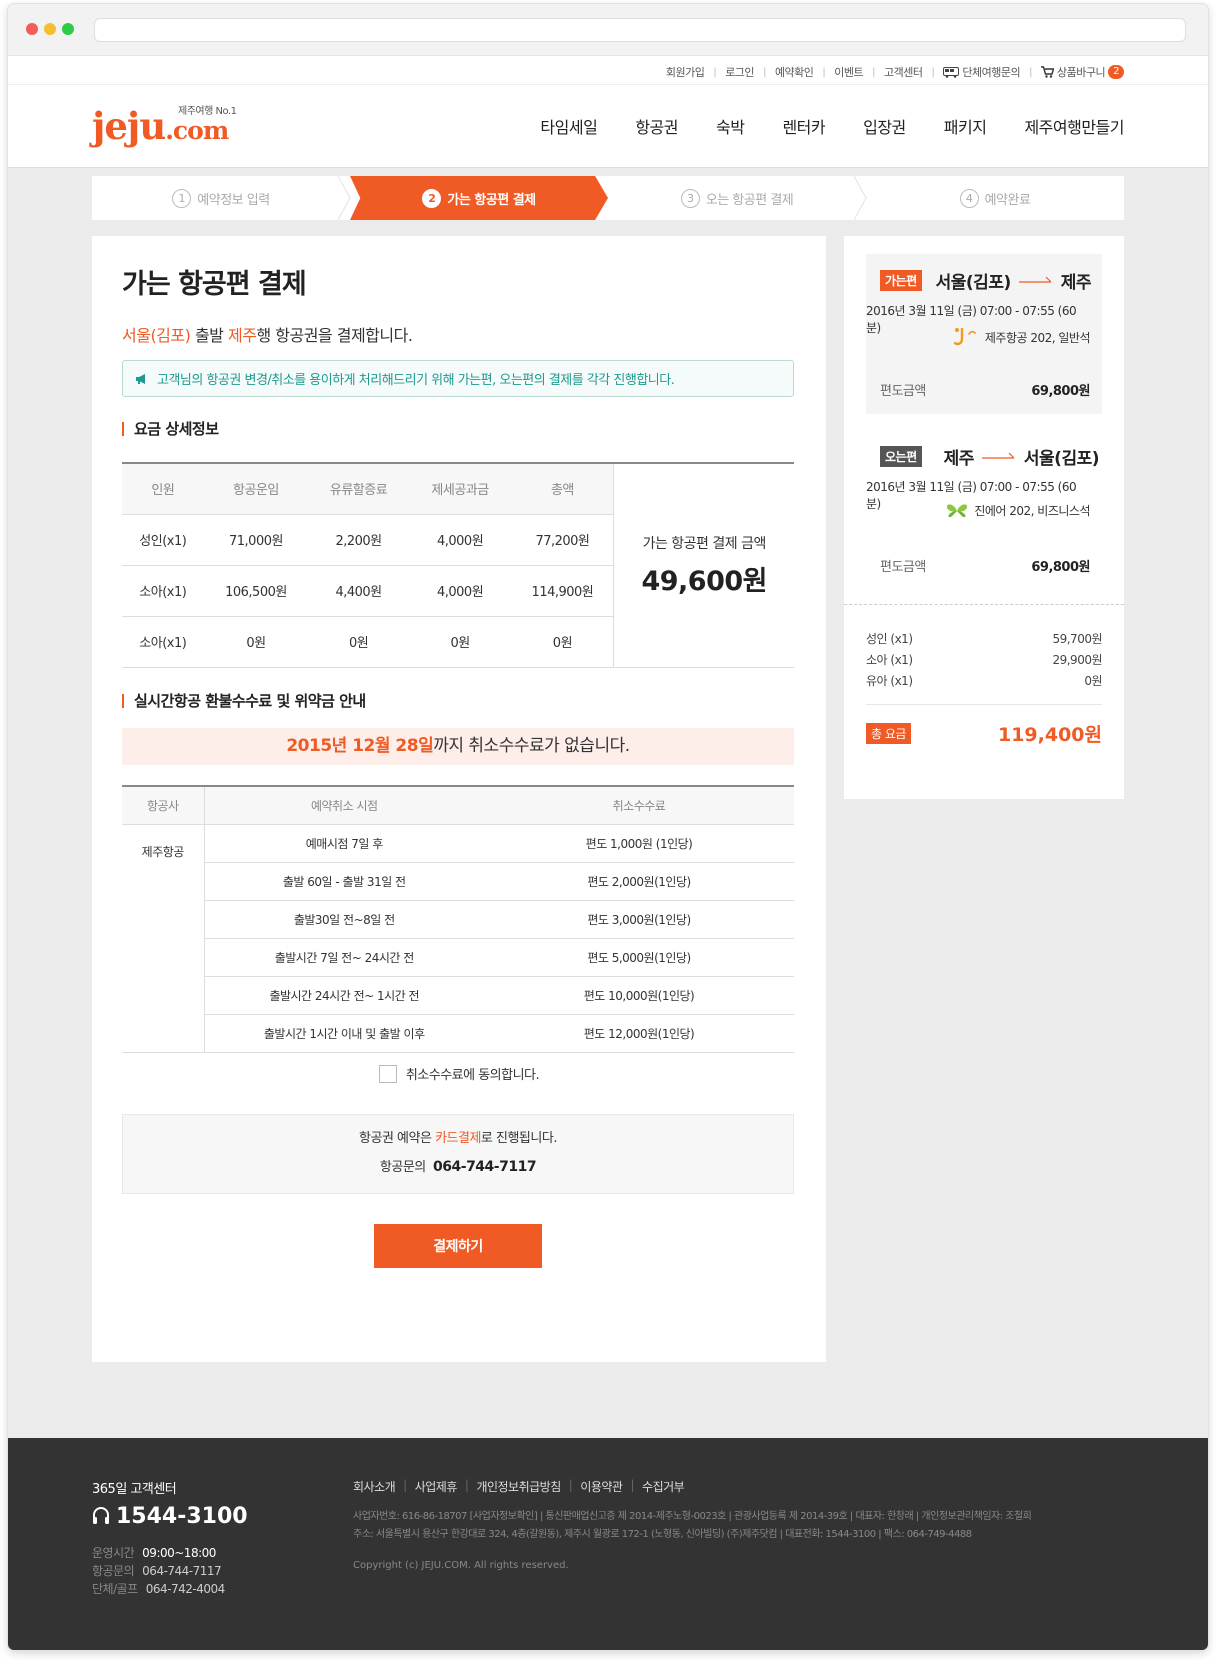  What do you see at coordinates (685, 72) in the screenshot?
I see `signup-link: 회원가입` at bounding box center [685, 72].